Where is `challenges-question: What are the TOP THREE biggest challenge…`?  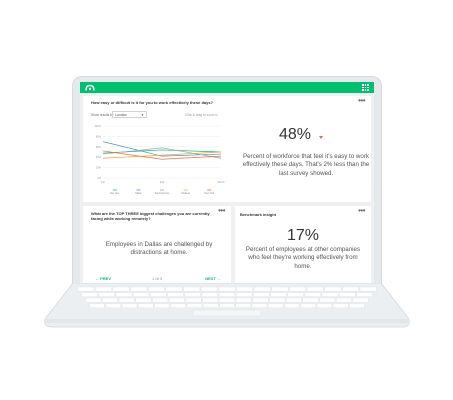
challenges-question: What are the TOP THREE biggest challenge… is located at coordinates (150, 216).